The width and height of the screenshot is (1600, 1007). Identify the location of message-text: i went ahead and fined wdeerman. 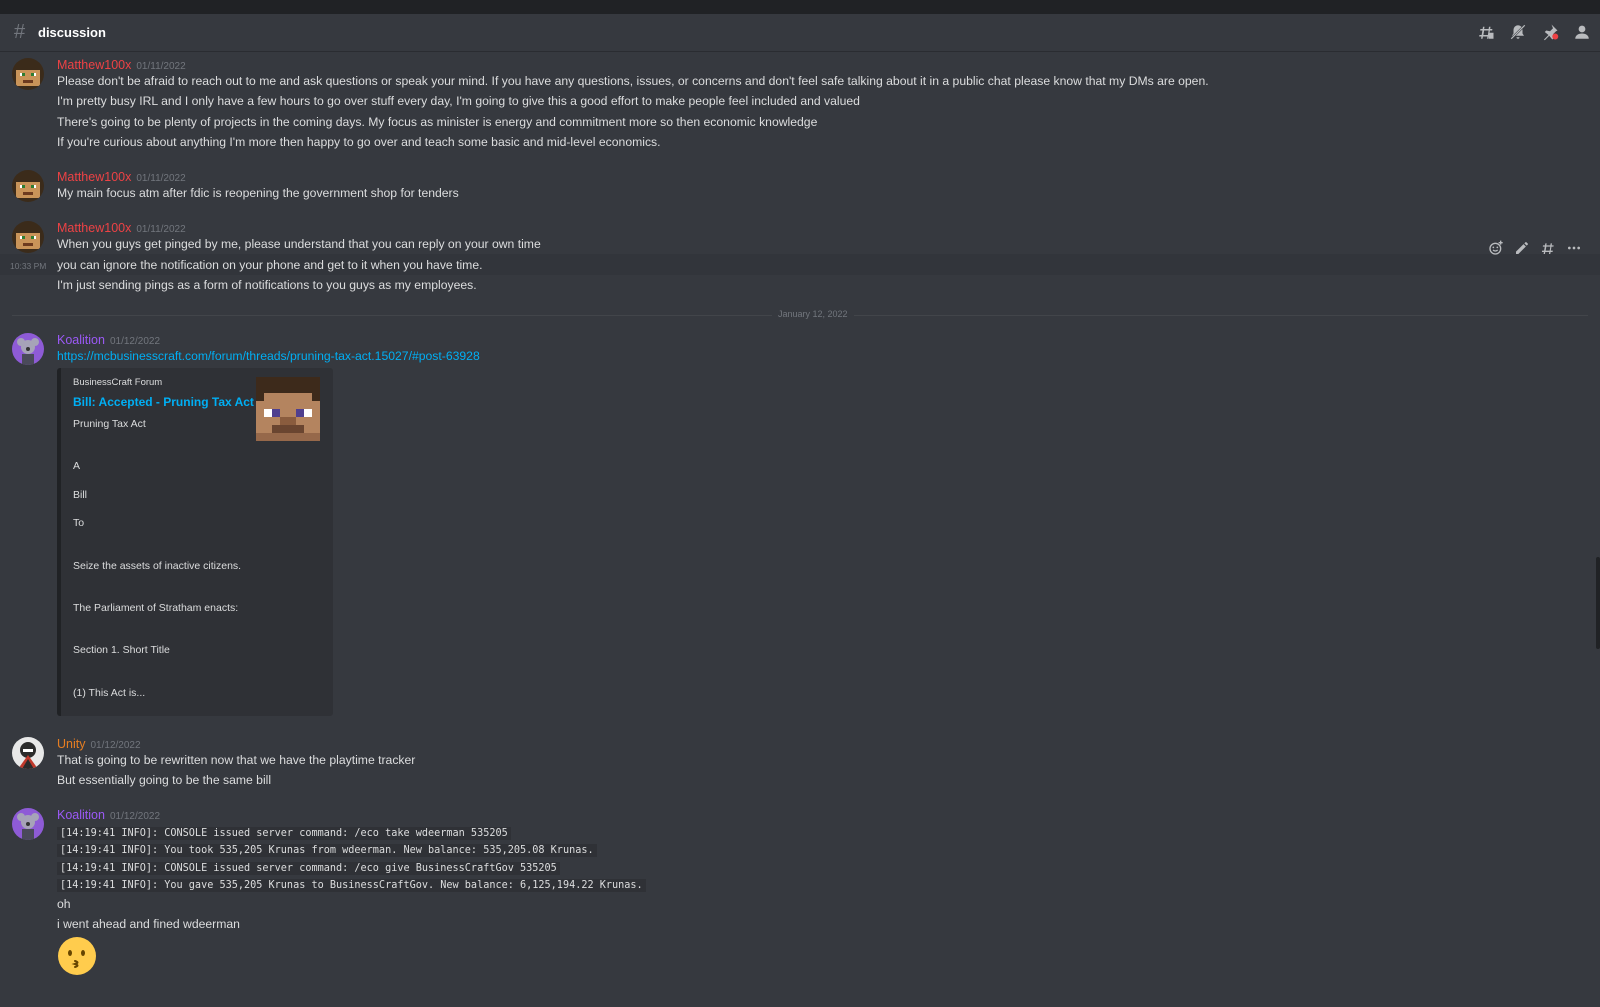
(148, 924).